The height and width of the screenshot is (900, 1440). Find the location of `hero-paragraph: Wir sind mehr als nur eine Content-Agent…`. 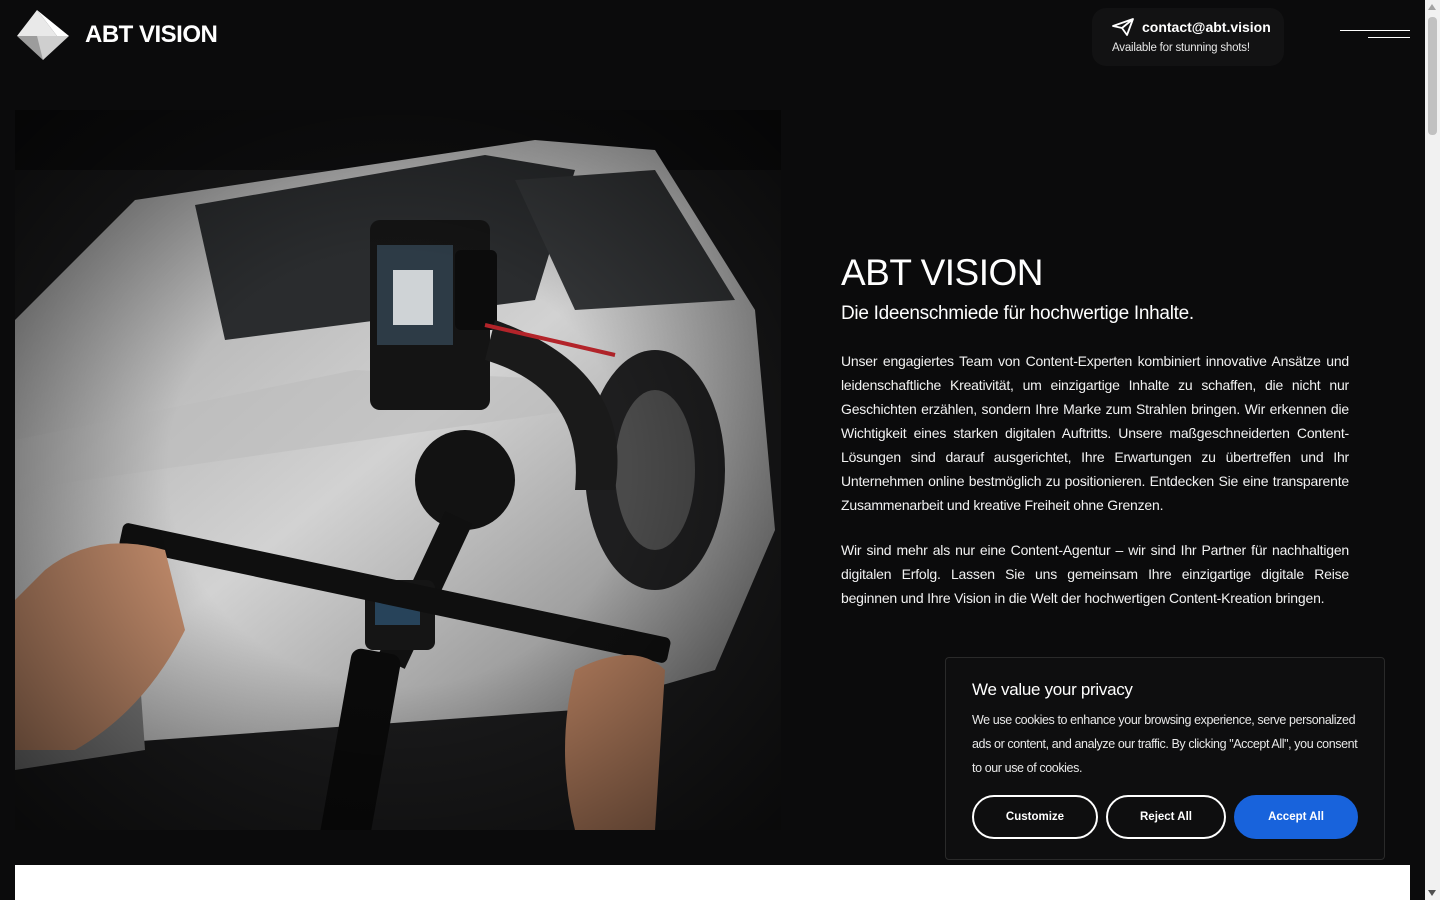

hero-paragraph: Wir sind mehr als nur eine Content-Agent… is located at coordinates (1095, 573).